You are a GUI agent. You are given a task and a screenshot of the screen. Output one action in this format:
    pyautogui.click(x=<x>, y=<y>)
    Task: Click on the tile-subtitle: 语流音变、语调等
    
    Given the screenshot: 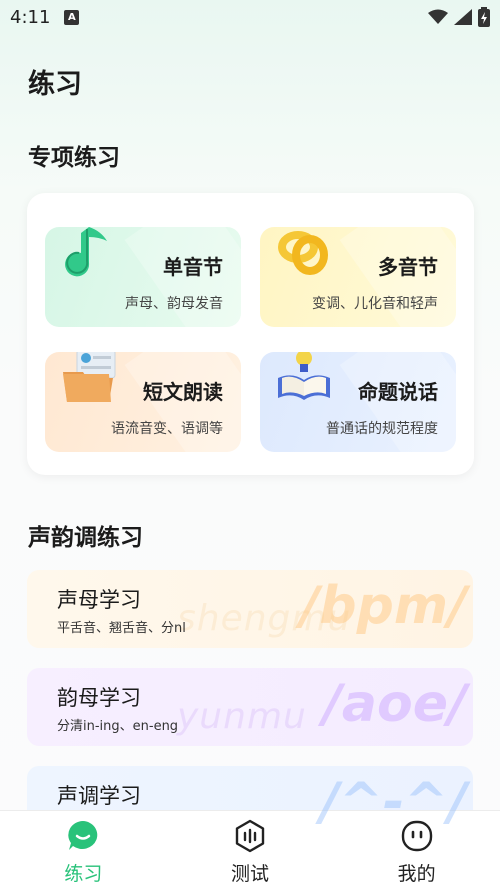 What is the action you would take?
    pyautogui.click(x=167, y=429)
    